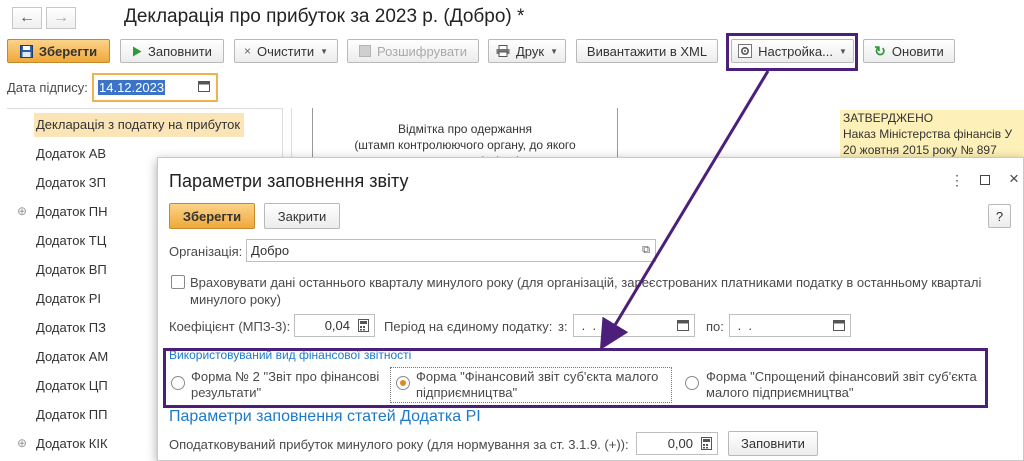 The width and height of the screenshot is (1024, 461). I want to click on annotation-arrow, so click(684, 210).